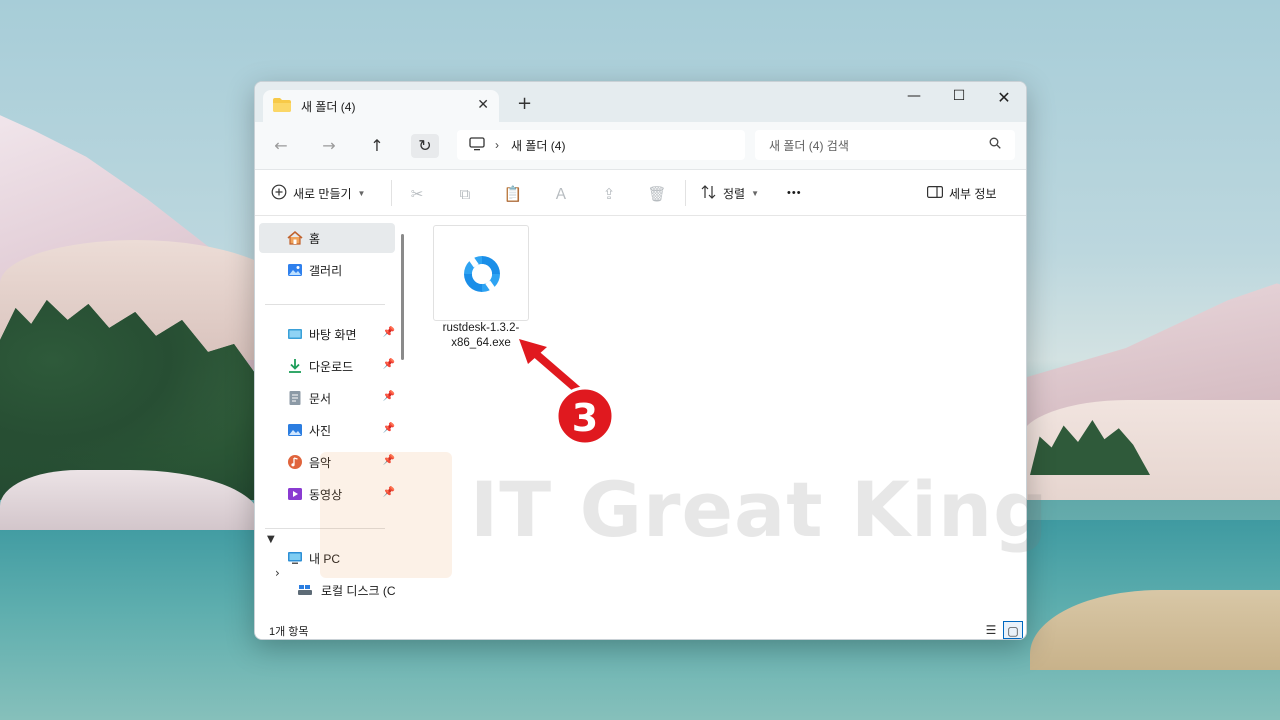  What do you see at coordinates (550, 366) in the screenshot?
I see `callout-arrow` at bounding box center [550, 366].